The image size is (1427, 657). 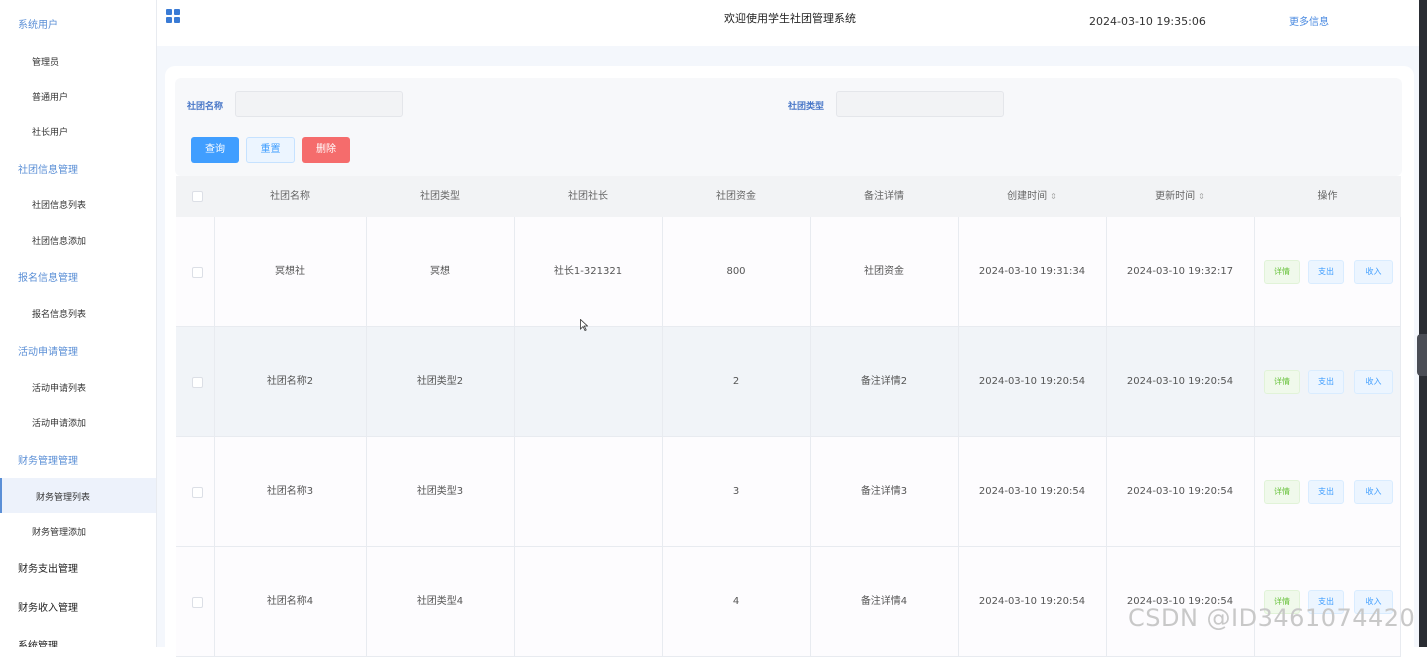 What do you see at coordinates (806, 107) in the screenshot?
I see `club-type-label: 社团类型` at bounding box center [806, 107].